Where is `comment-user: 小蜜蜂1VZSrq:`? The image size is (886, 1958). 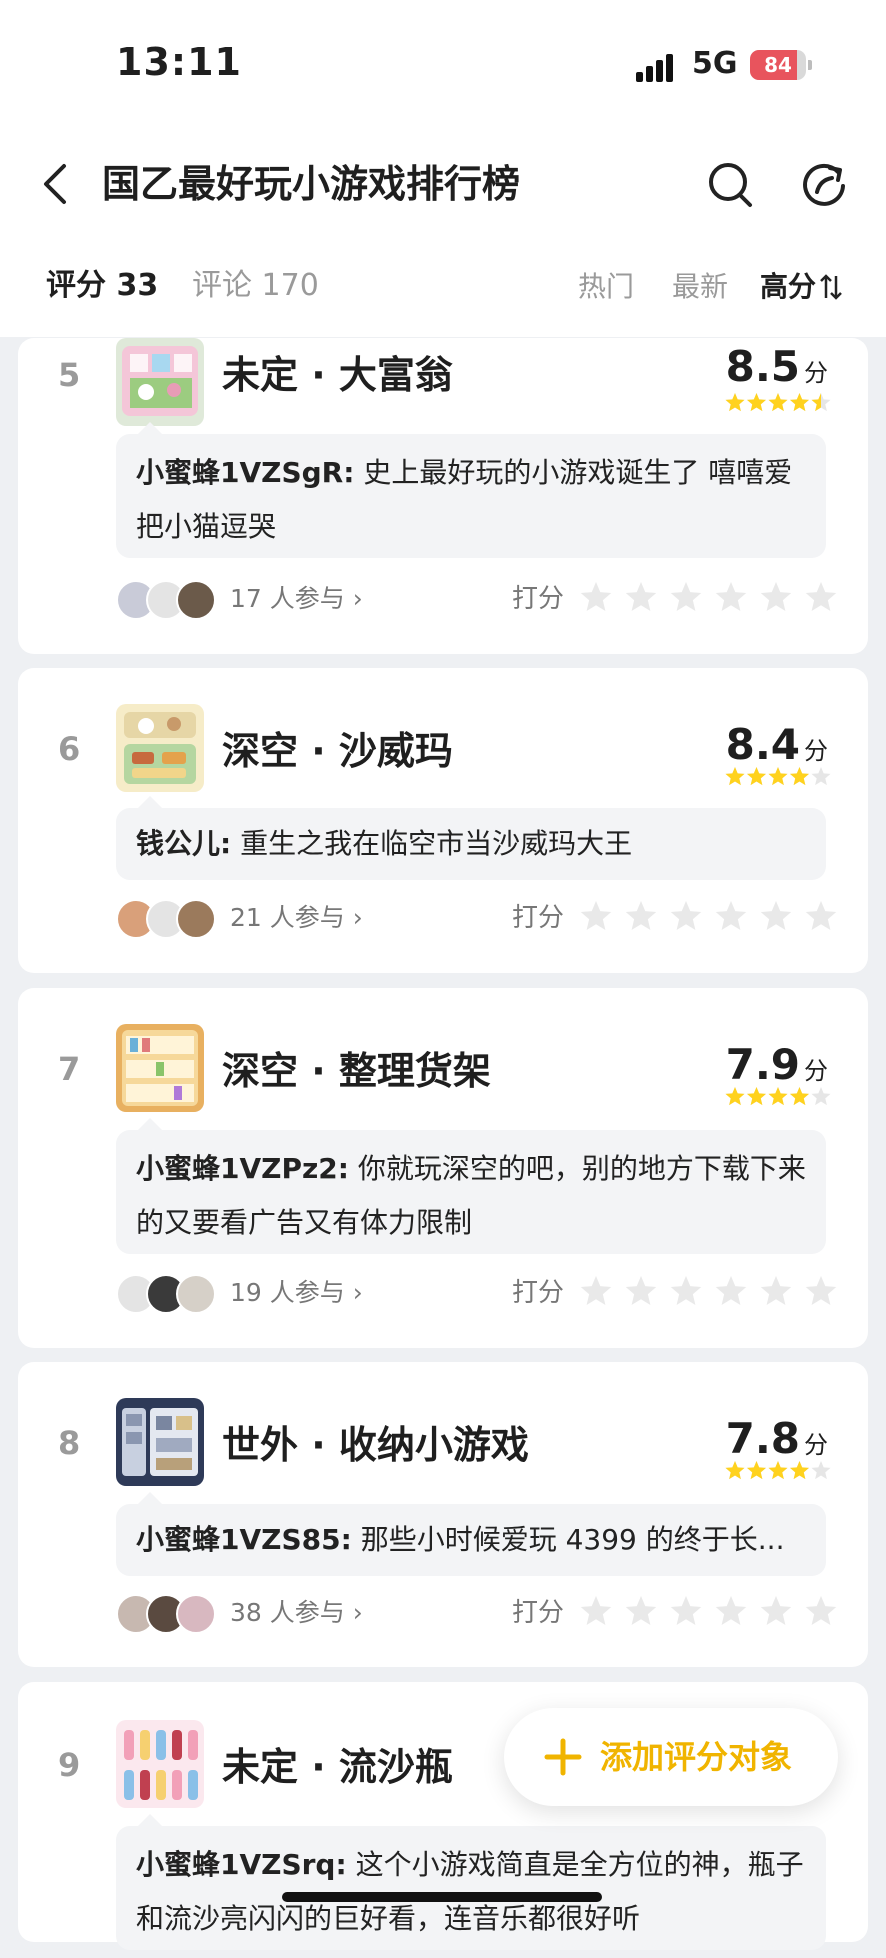 comment-user: 小蜜蜂1VZSrq: is located at coordinates (241, 1864).